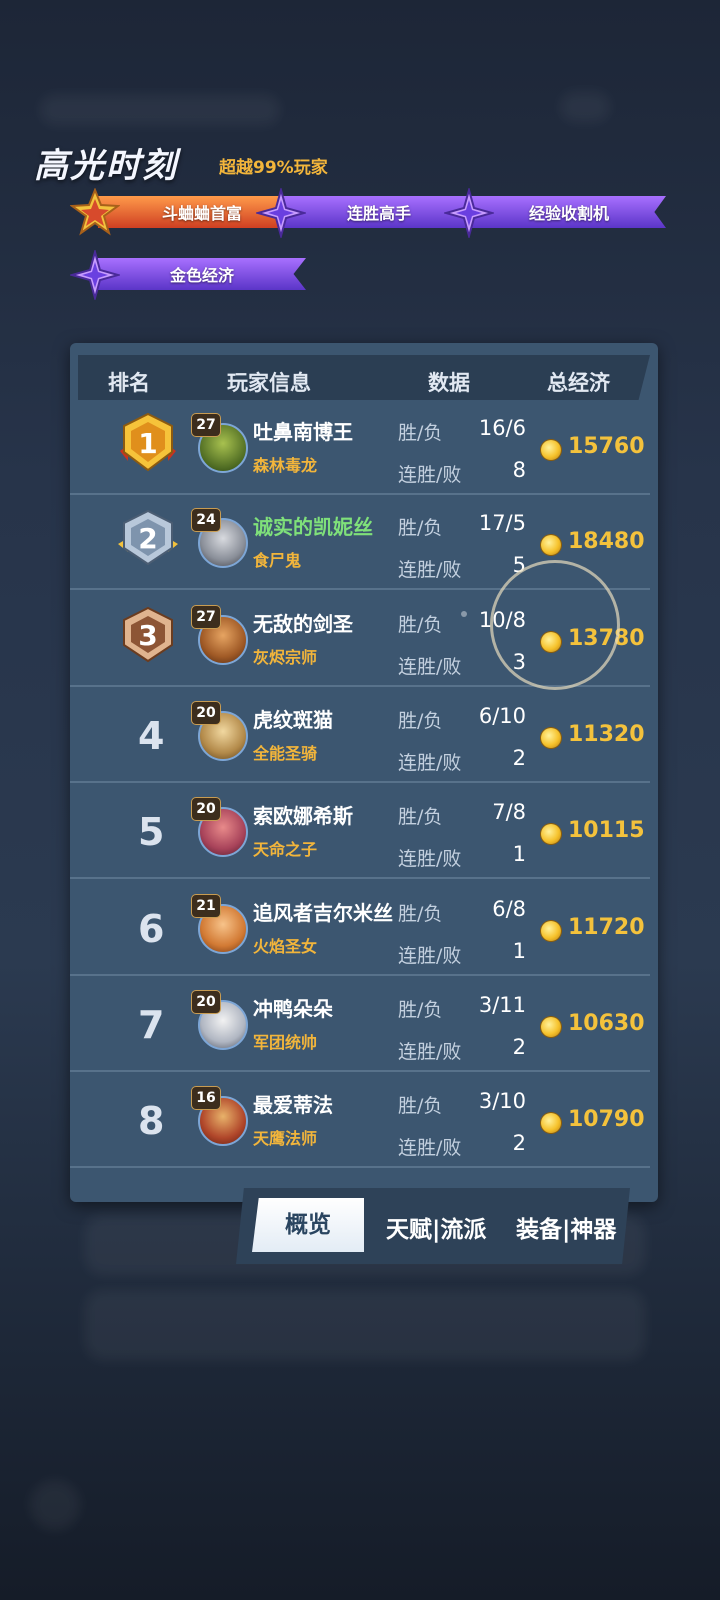 This screenshot has width=720, height=1600. I want to click on rank-number: 1, so click(147, 443).